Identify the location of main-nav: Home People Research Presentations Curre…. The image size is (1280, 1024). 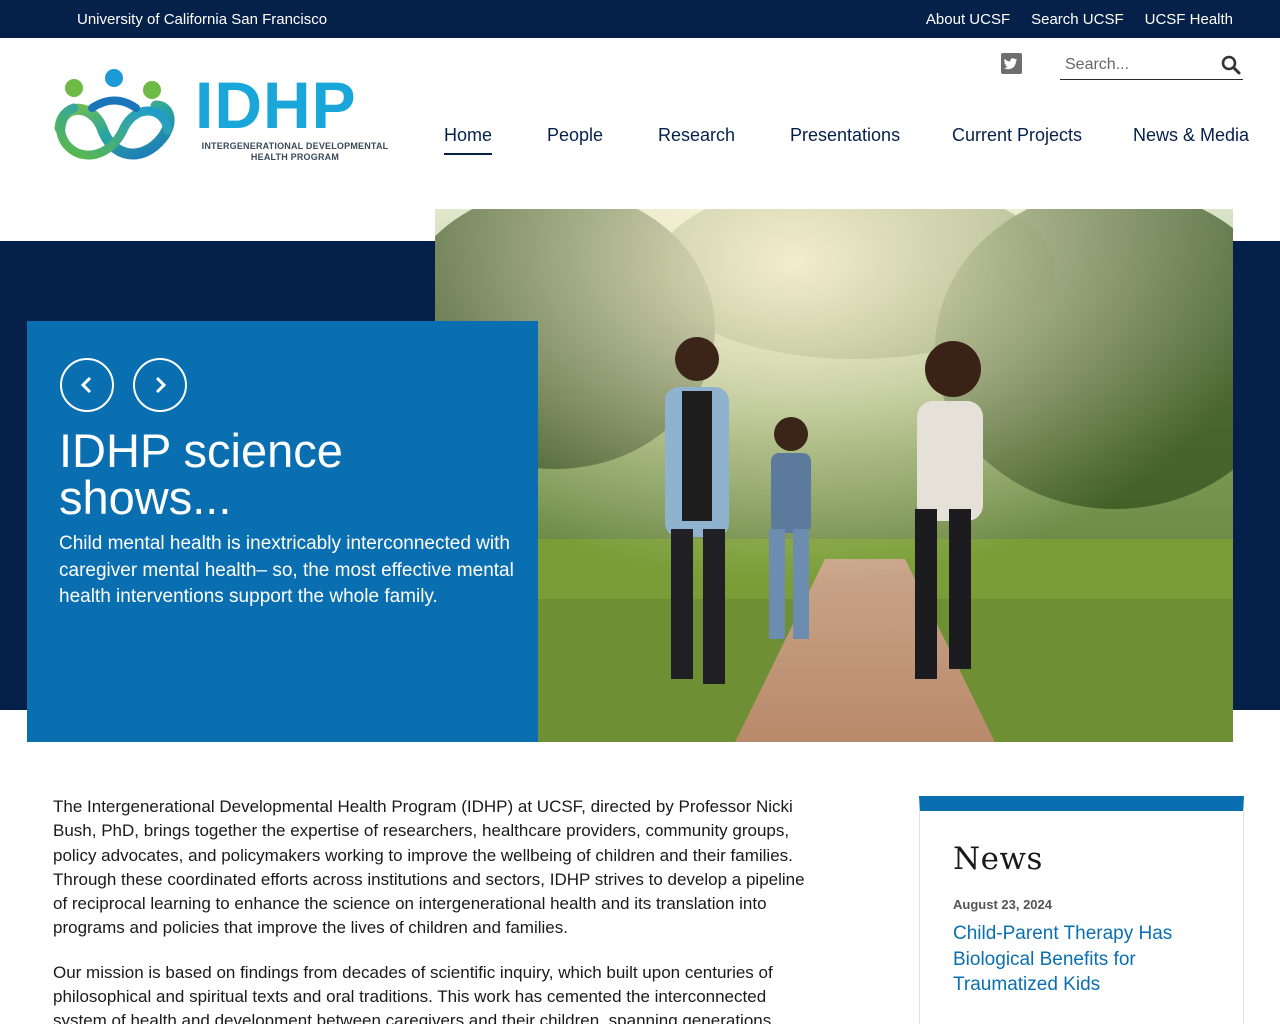
(640, 141).